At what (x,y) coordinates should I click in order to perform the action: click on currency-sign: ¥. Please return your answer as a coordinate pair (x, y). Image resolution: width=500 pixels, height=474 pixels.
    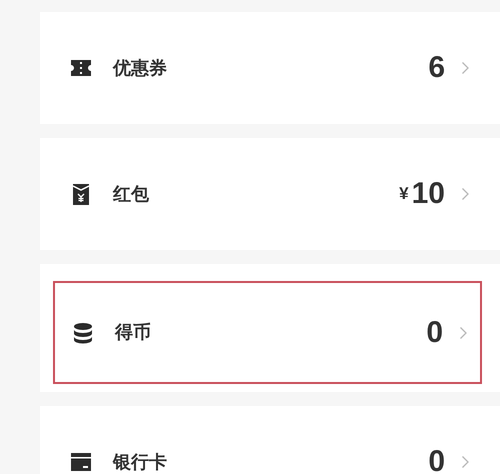
    Looking at the image, I should click on (404, 194).